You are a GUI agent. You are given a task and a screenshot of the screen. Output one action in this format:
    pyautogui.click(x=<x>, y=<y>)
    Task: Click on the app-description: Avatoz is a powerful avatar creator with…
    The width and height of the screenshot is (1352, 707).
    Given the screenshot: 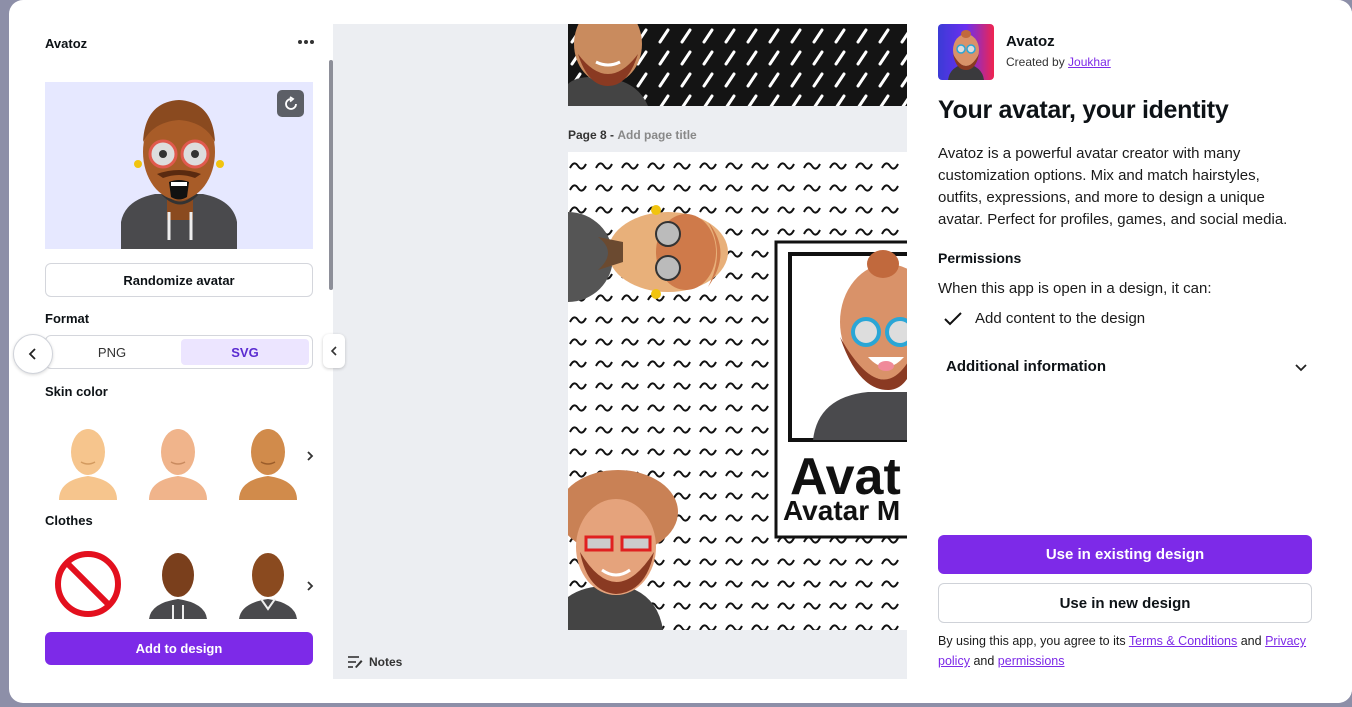 What is the action you would take?
    pyautogui.click(x=1113, y=186)
    